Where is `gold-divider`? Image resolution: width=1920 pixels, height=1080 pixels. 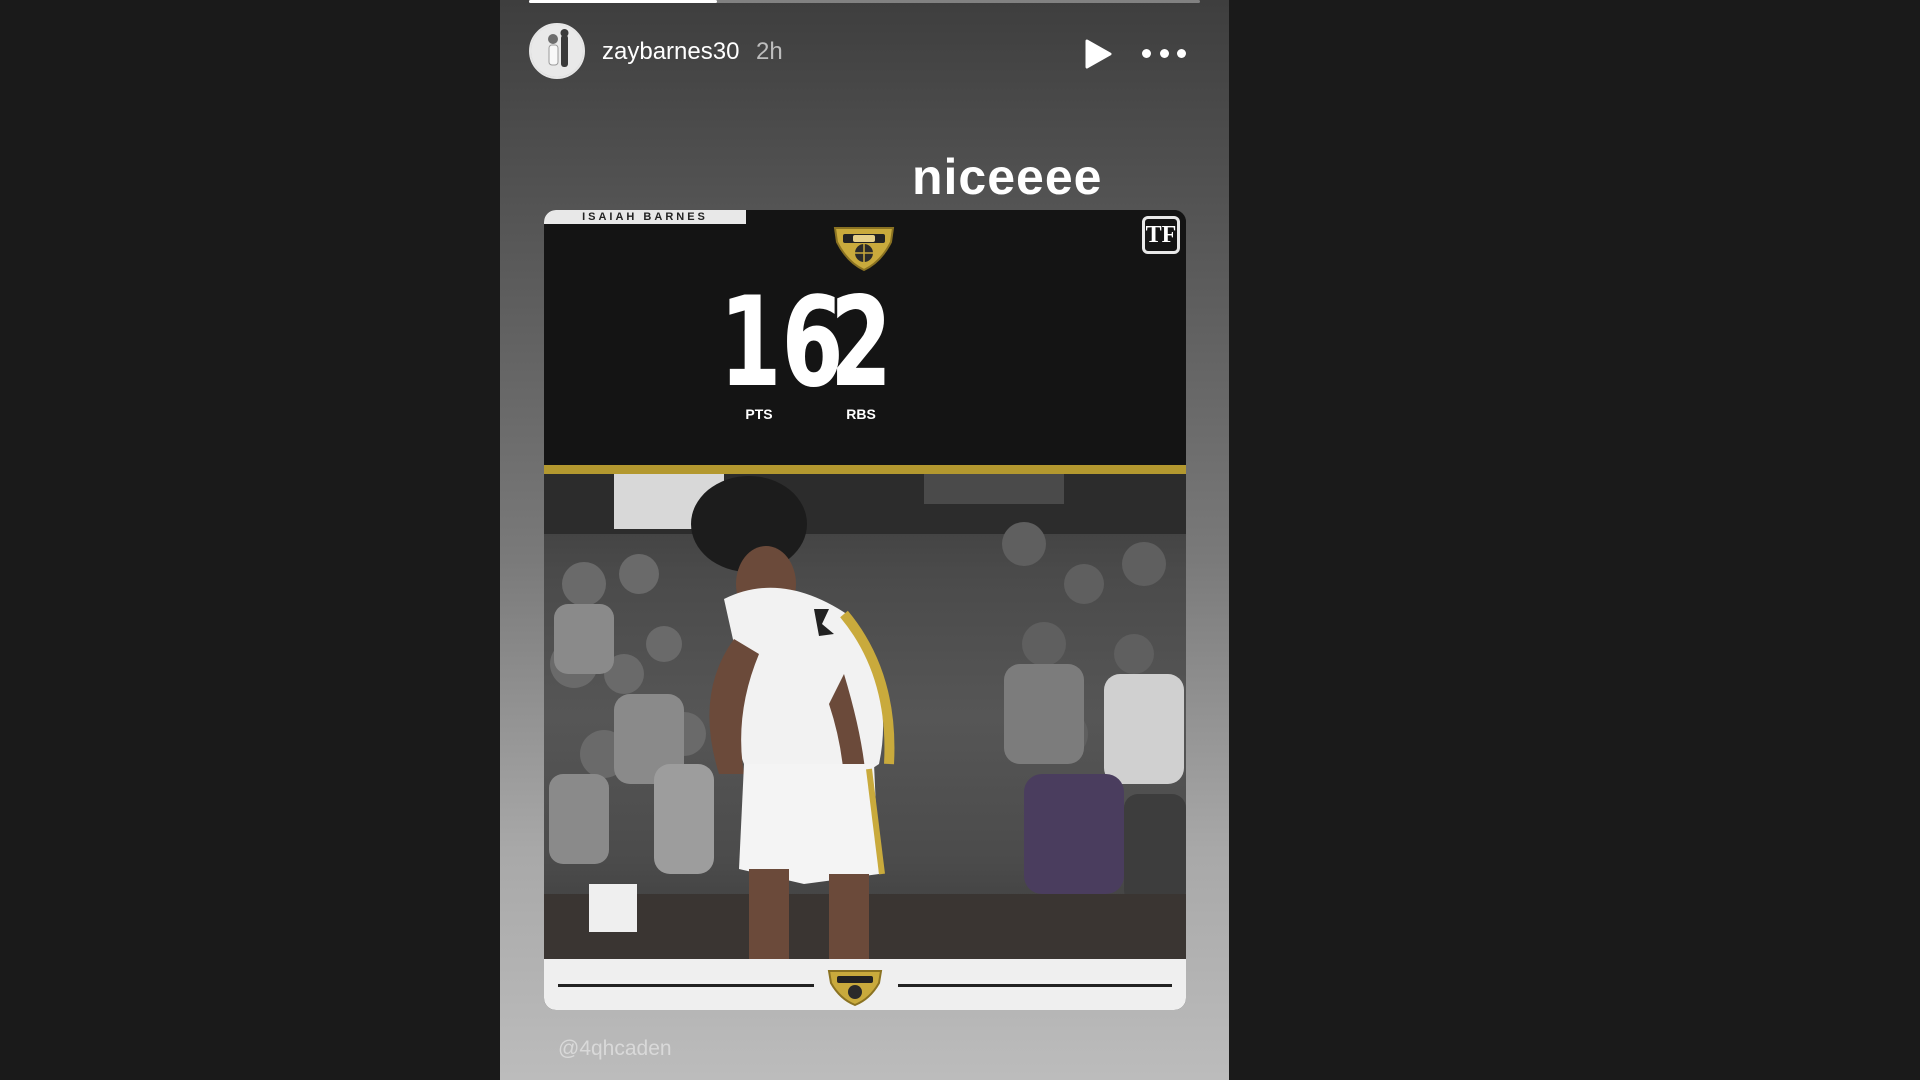
gold-divider is located at coordinates (865, 469).